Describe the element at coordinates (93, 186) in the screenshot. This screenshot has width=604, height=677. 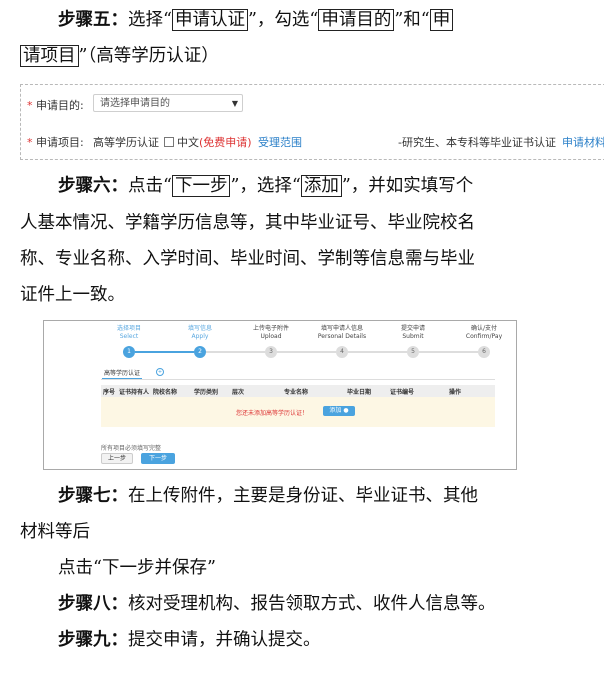
I see `step6-label: 步骤六：` at that location.